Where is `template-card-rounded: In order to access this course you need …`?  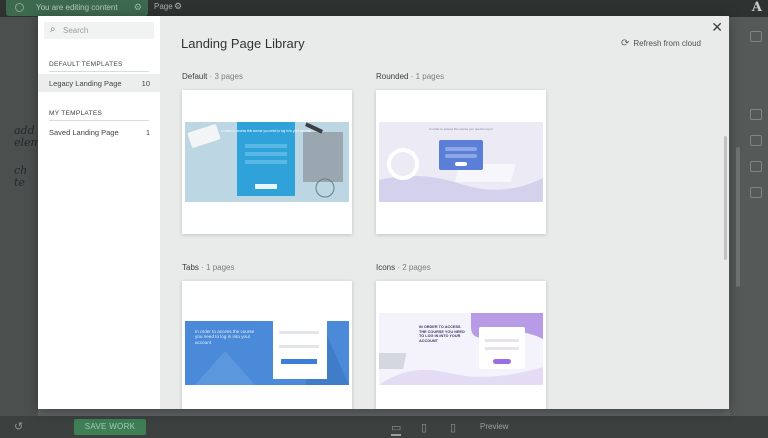 template-card-rounded: In order to access this course you need … is located at coordinates (461, 162).